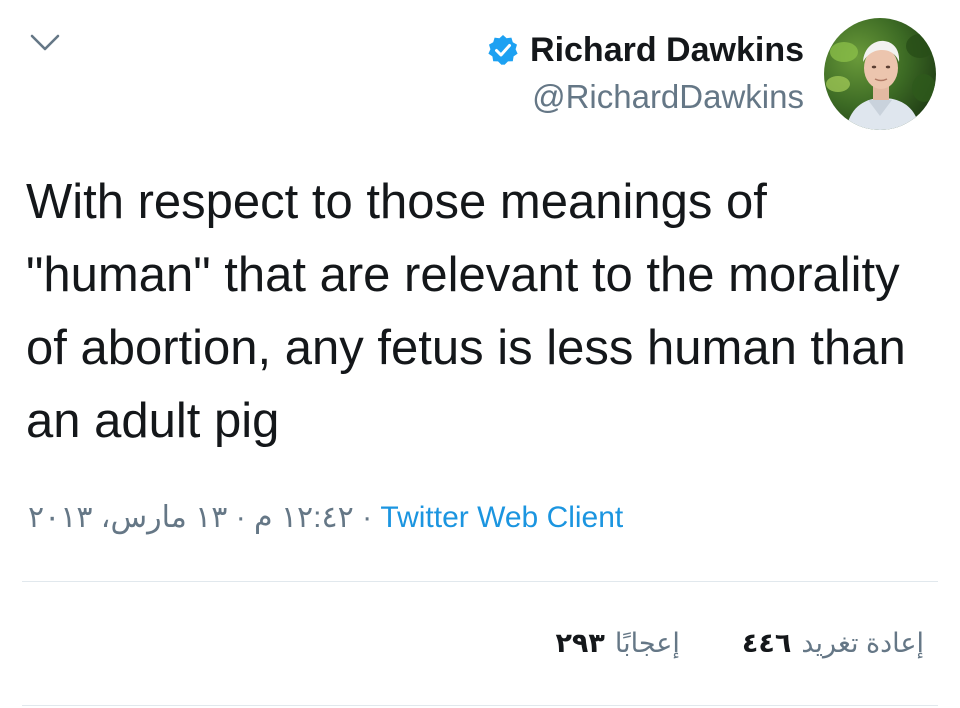 The image size is (960, 708). Describe the element at coordinates (191, 517) in the screenshot. I see `tweet-timestamp: ١٢:٤٢ م · ١٣ مارس، ٢٠١٣` at that location.